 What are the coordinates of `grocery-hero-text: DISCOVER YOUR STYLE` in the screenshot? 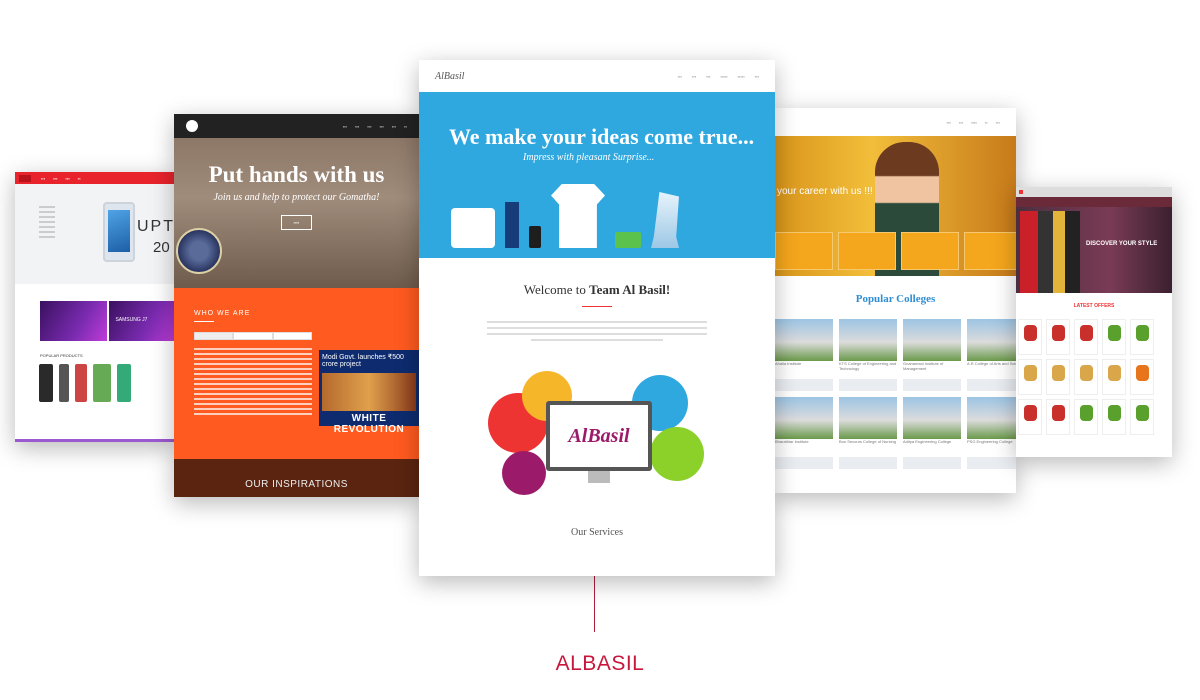 It's located at (1122, 244).